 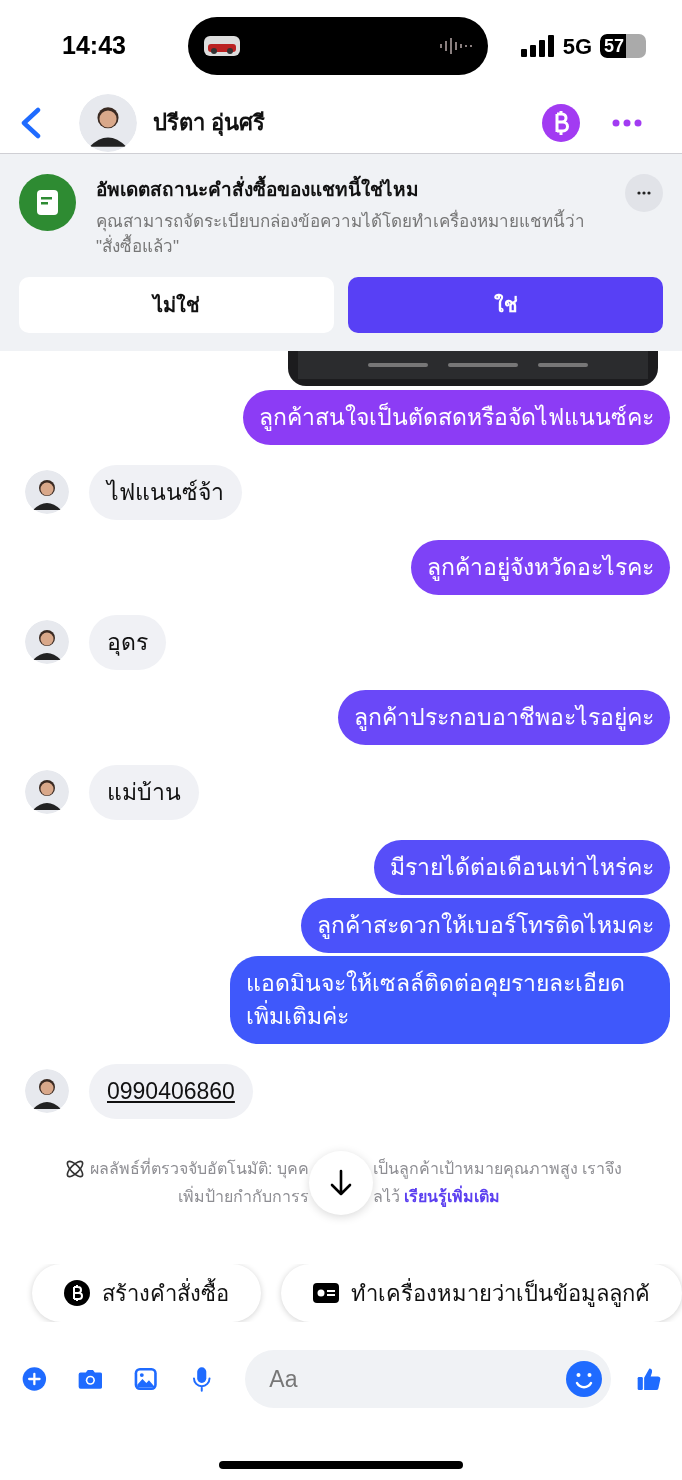 What do you see at coordinates (522, 867) in the screenshot?
I see `sent-message: มีรายได้ต่อเดือนเท่าไหร่คะ` at bounding box center [522, 867].